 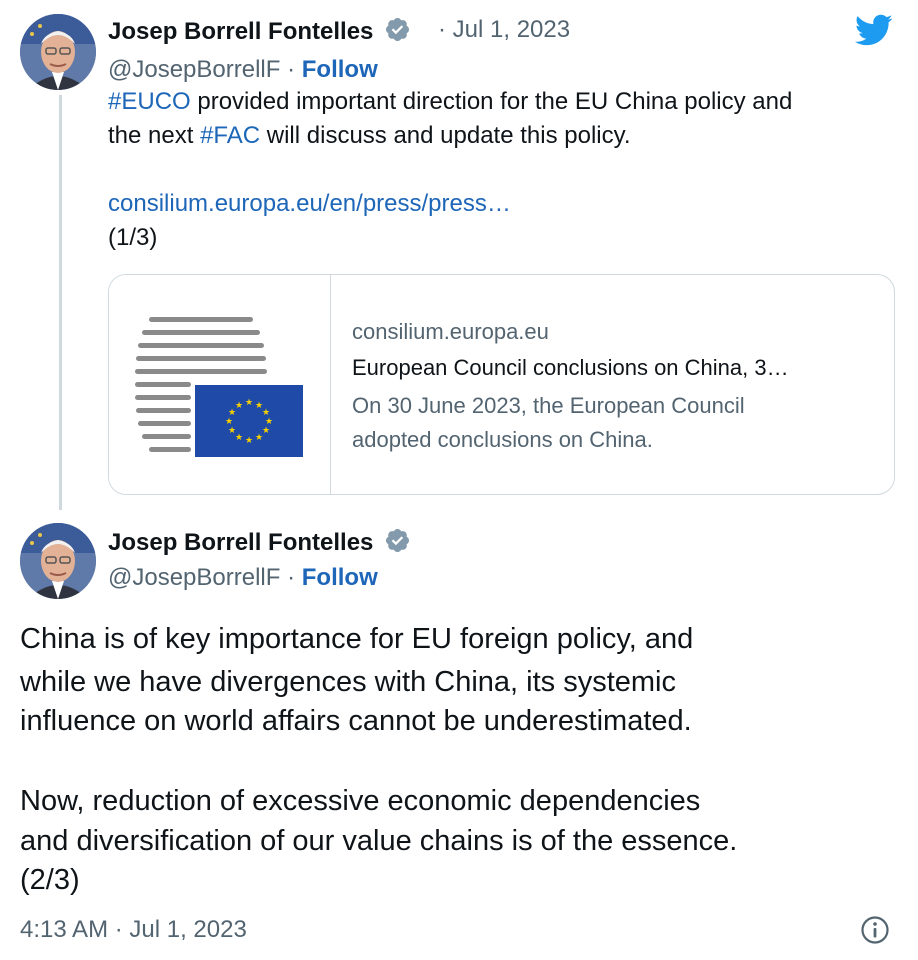 I want to click on tweet-text: will discuss and update this policy., so click(x=445, y=135).